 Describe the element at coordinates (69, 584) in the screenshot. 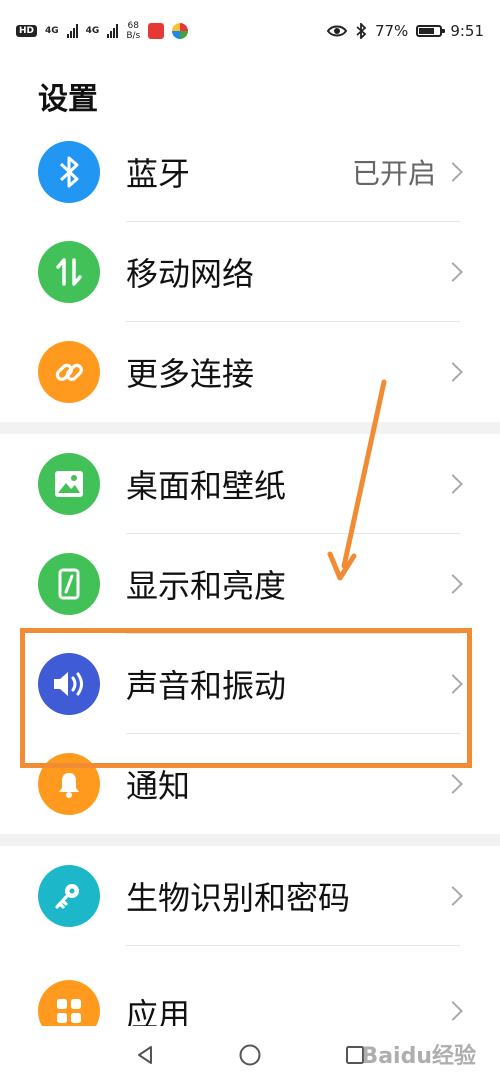

I see `phone-brightness-icon` at that location.